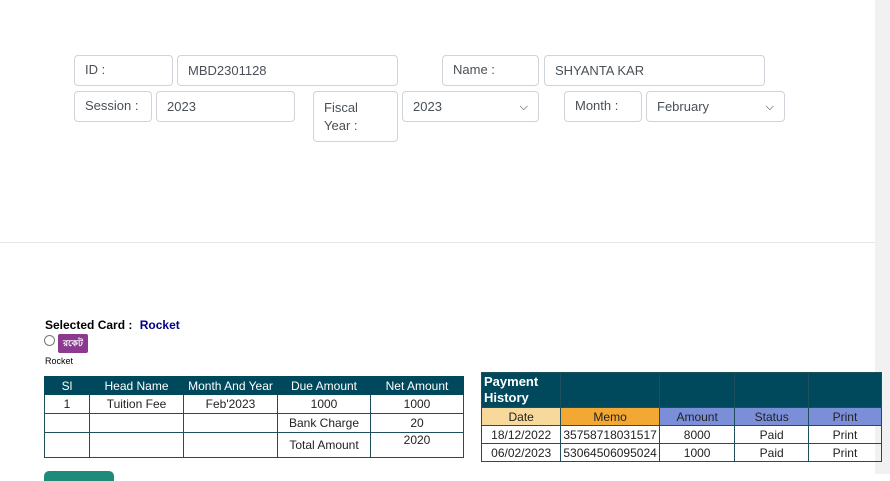  What do you see at coordinates (521, 452) in the screenshot?
I see `cell-date: 06/02/2023` at bounding box center [521, 452].